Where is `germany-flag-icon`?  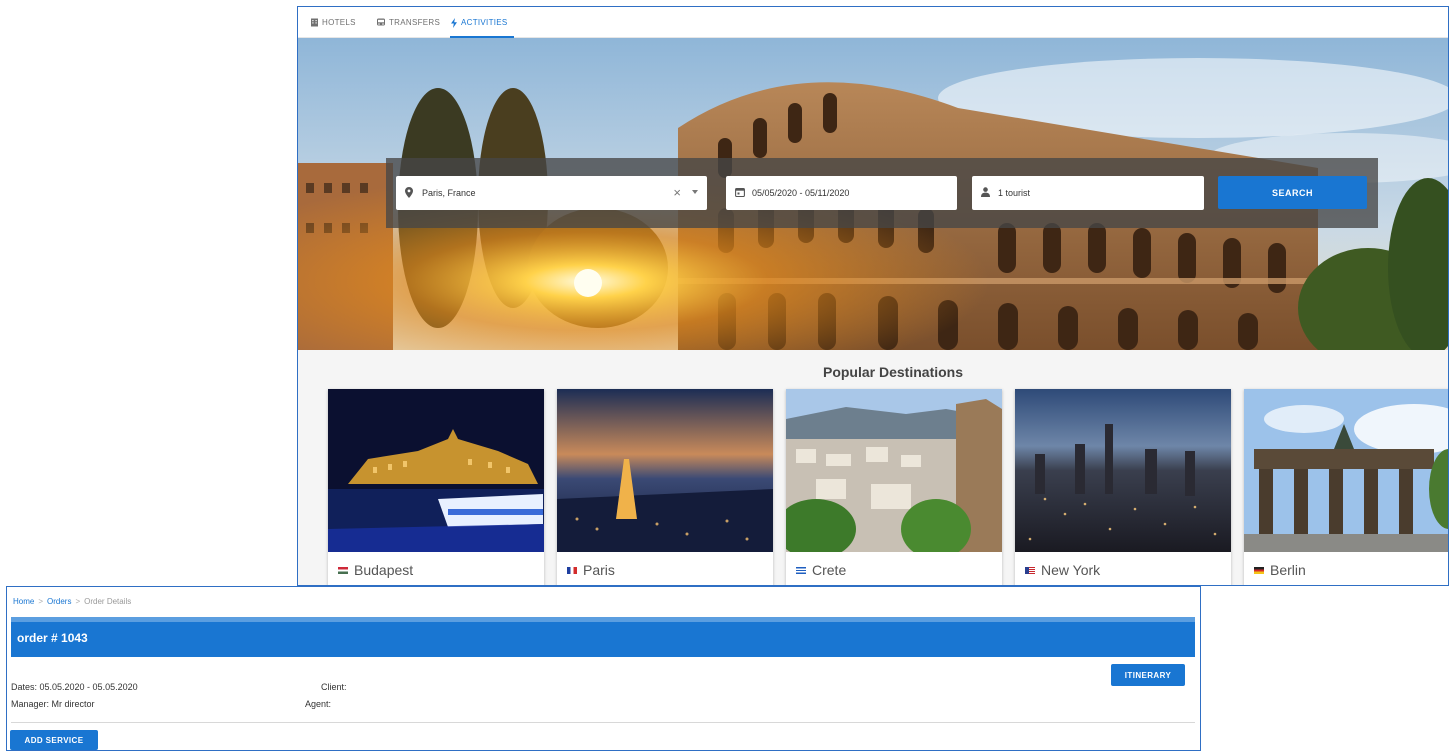
germany-flag-icon is located at coordinates (1259, 570).